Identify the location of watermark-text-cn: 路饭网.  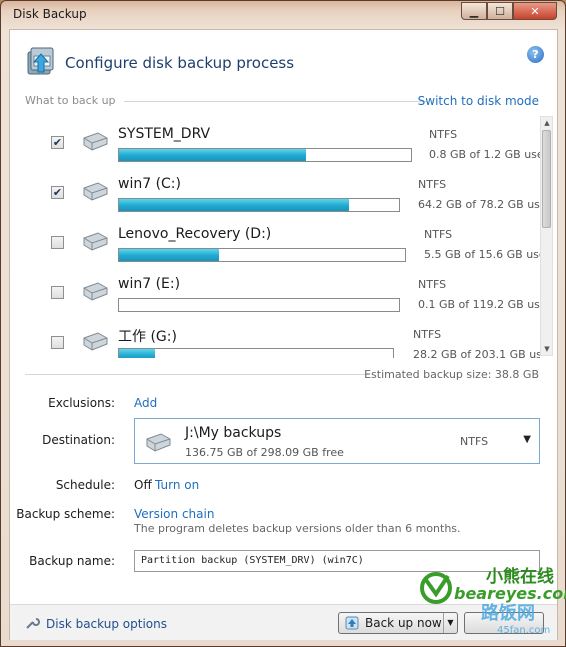
(508, 613).